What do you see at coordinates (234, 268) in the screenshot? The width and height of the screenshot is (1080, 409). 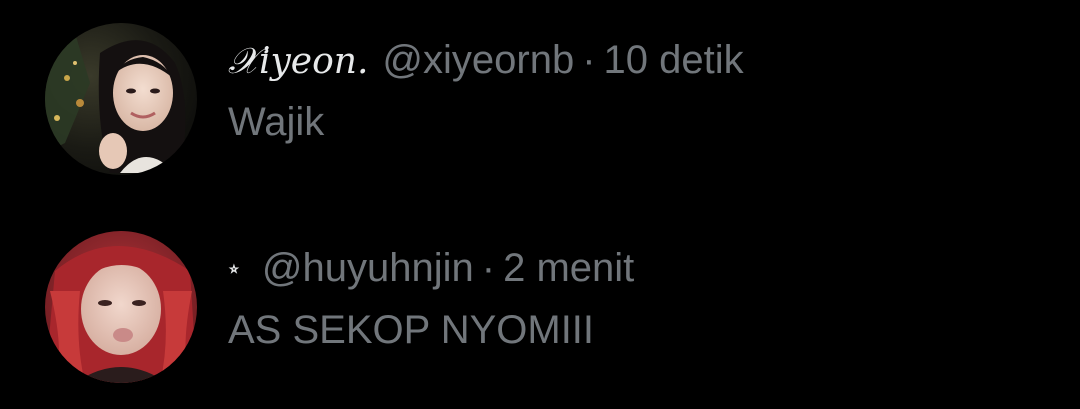 I see `display-name: ⭒` at bounding box center [234, 268].